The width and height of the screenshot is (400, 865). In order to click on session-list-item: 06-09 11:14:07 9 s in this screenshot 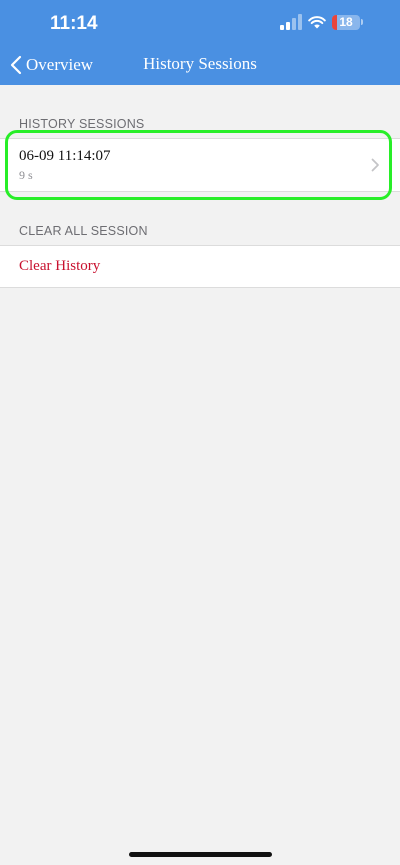, I will do `click(200, 165)`.